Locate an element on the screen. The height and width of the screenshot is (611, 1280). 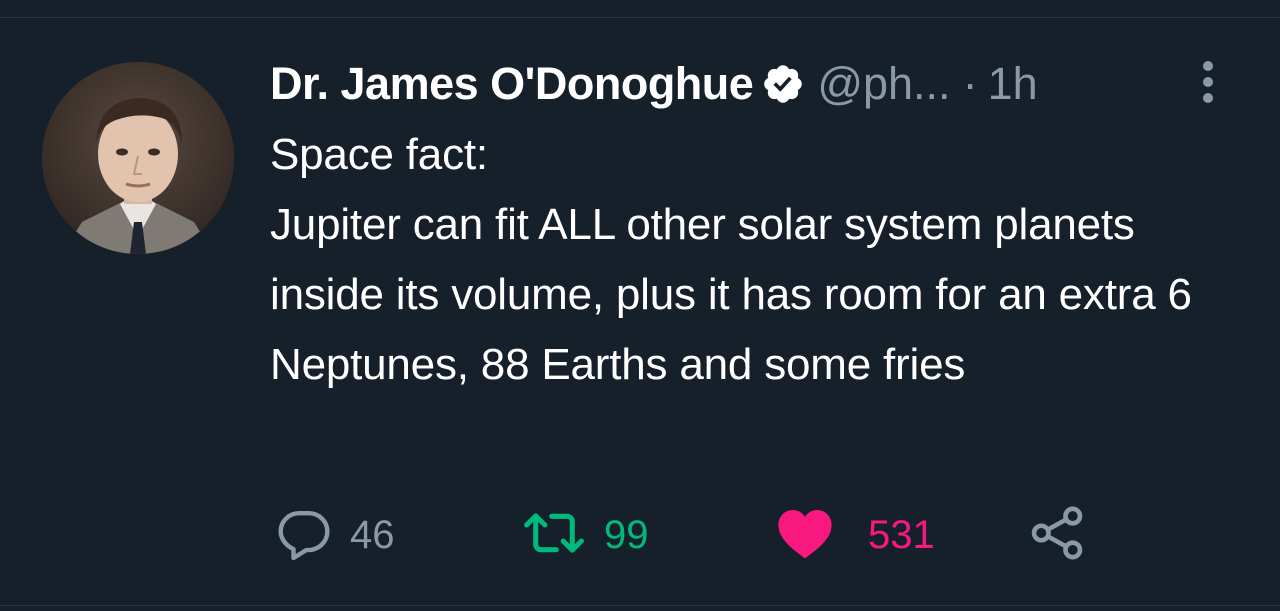
like-count: 531 is located at coordinates (901, 534).